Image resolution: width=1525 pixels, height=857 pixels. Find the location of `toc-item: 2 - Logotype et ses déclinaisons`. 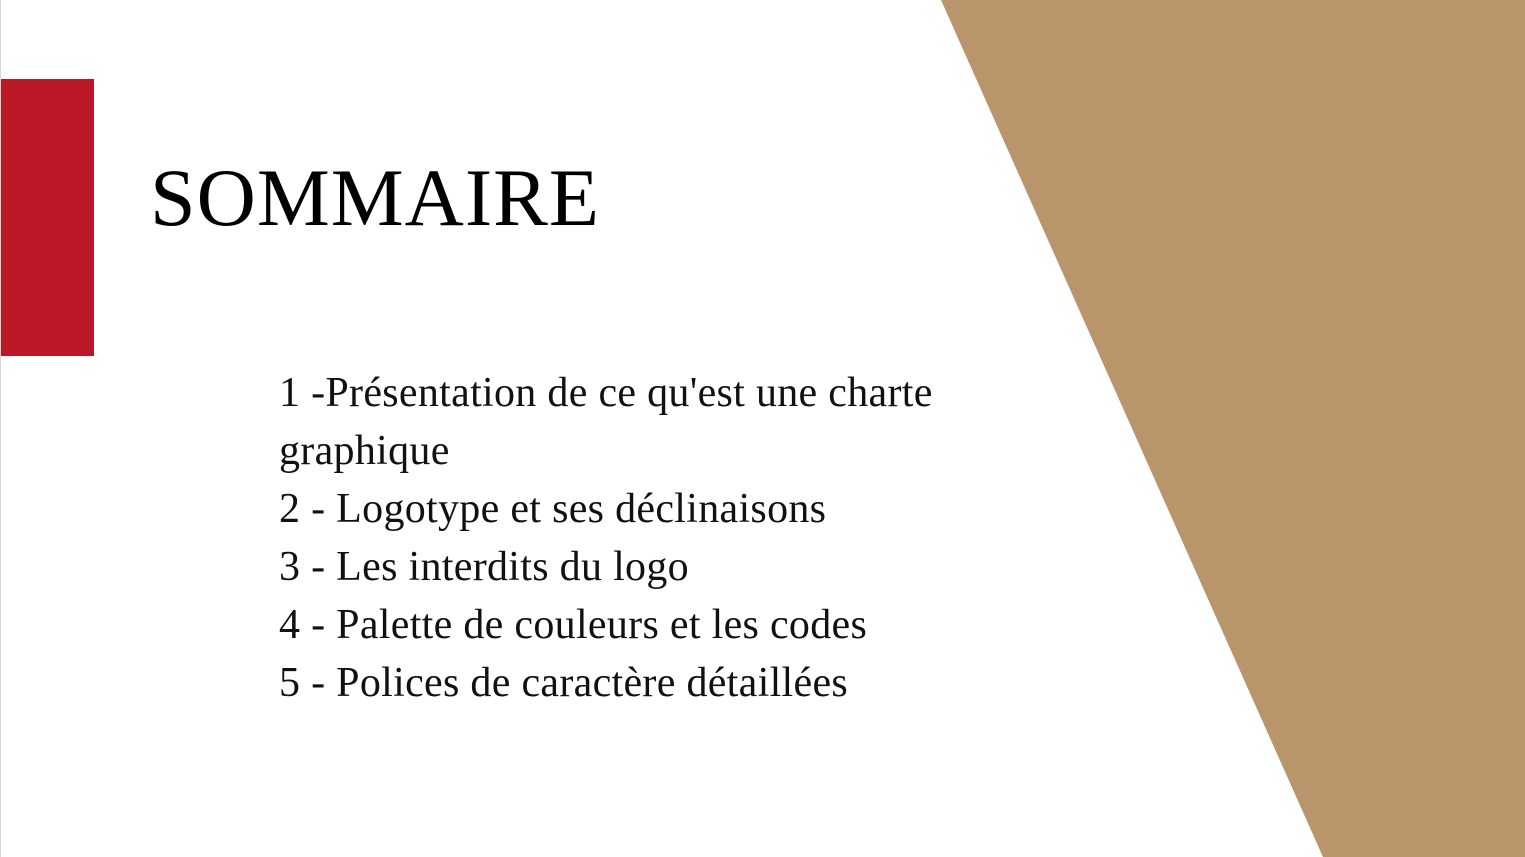

toc-item: 2 - Logotype et ses déclinaisons is located at coordinates (553, 509).